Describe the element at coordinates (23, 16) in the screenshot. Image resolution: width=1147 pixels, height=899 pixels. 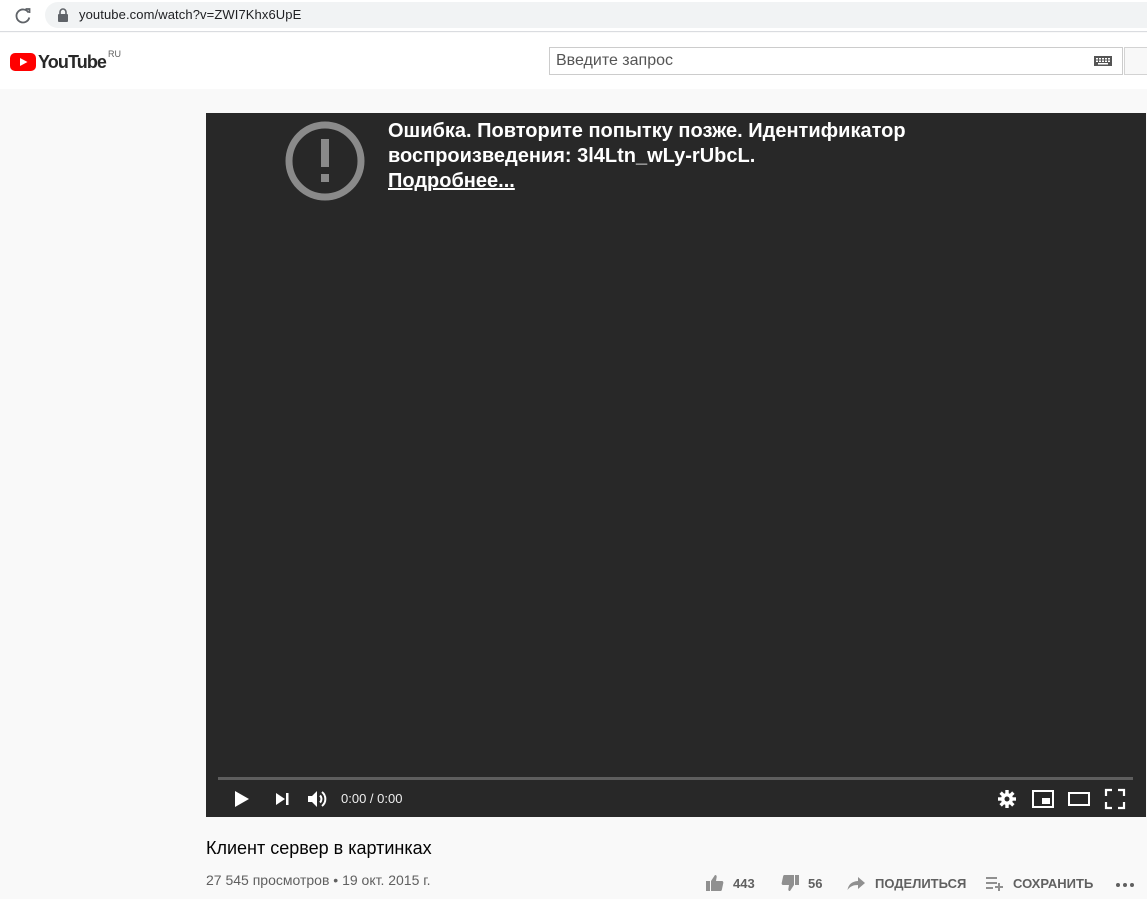
I see `reload-icon` at that location.